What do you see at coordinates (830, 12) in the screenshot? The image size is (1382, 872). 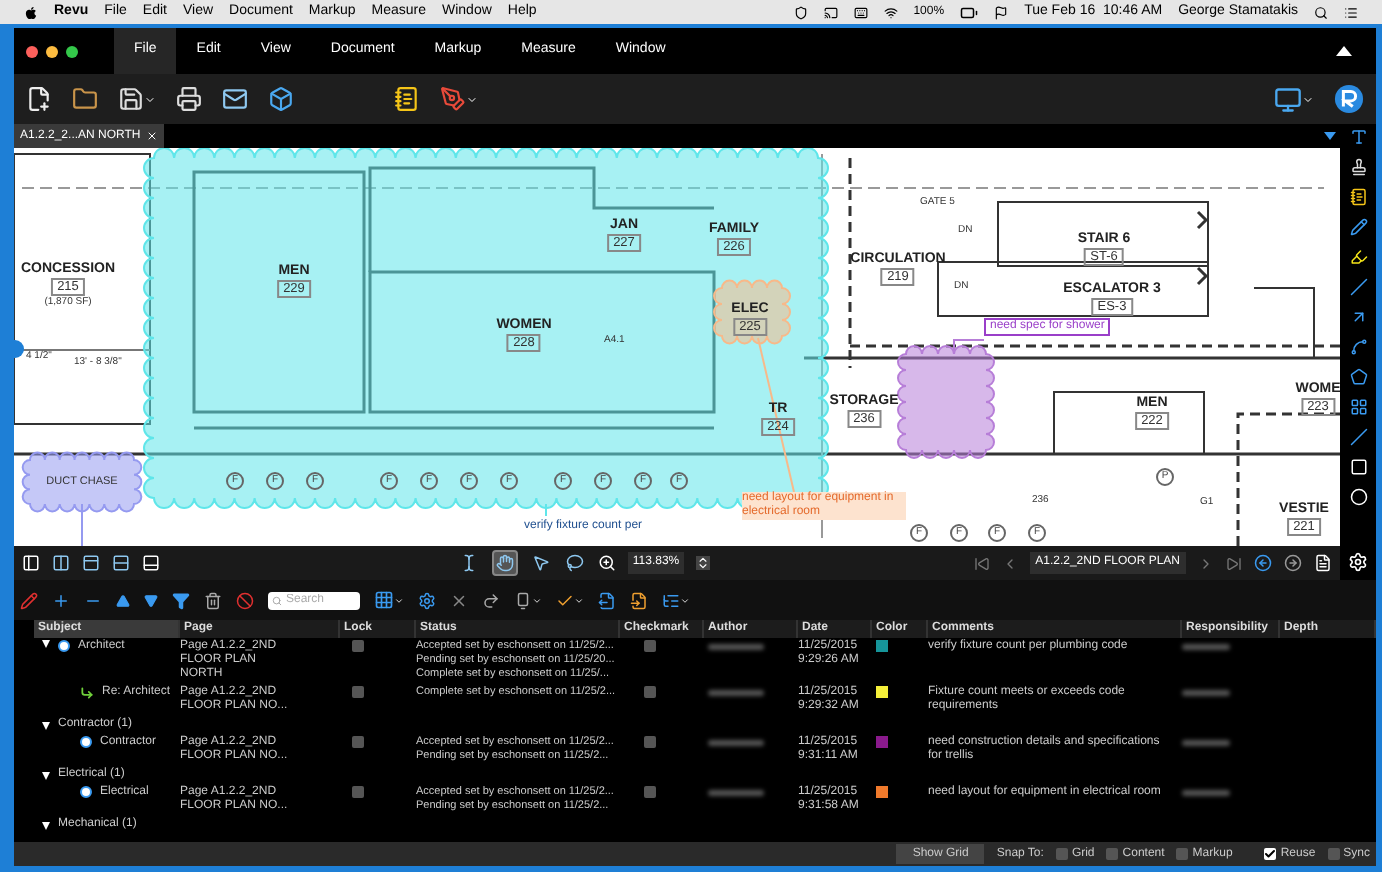 I see `cast-icon` at bounding box center [830, 12].